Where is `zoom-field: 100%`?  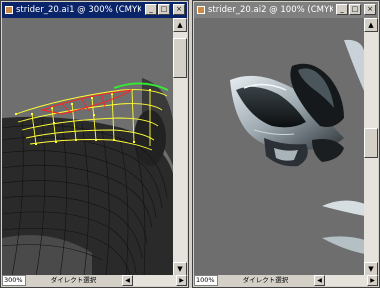
zoom-field: 100% is located at coordinates (206, 280).